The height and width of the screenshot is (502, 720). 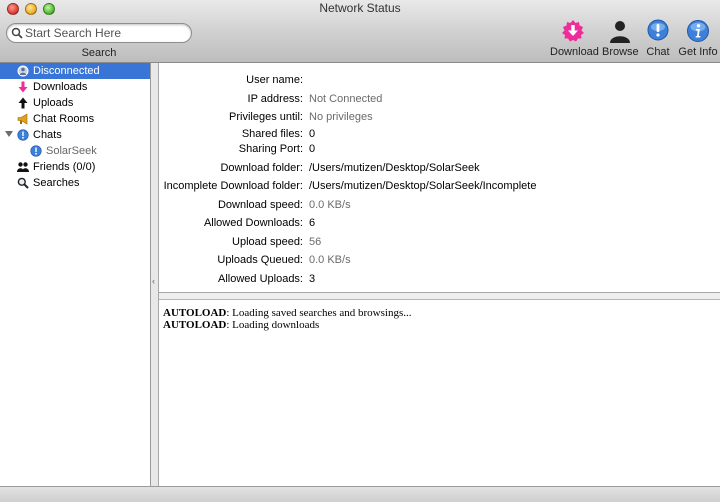 I want to click on search-input, so click(x=105, y=33).